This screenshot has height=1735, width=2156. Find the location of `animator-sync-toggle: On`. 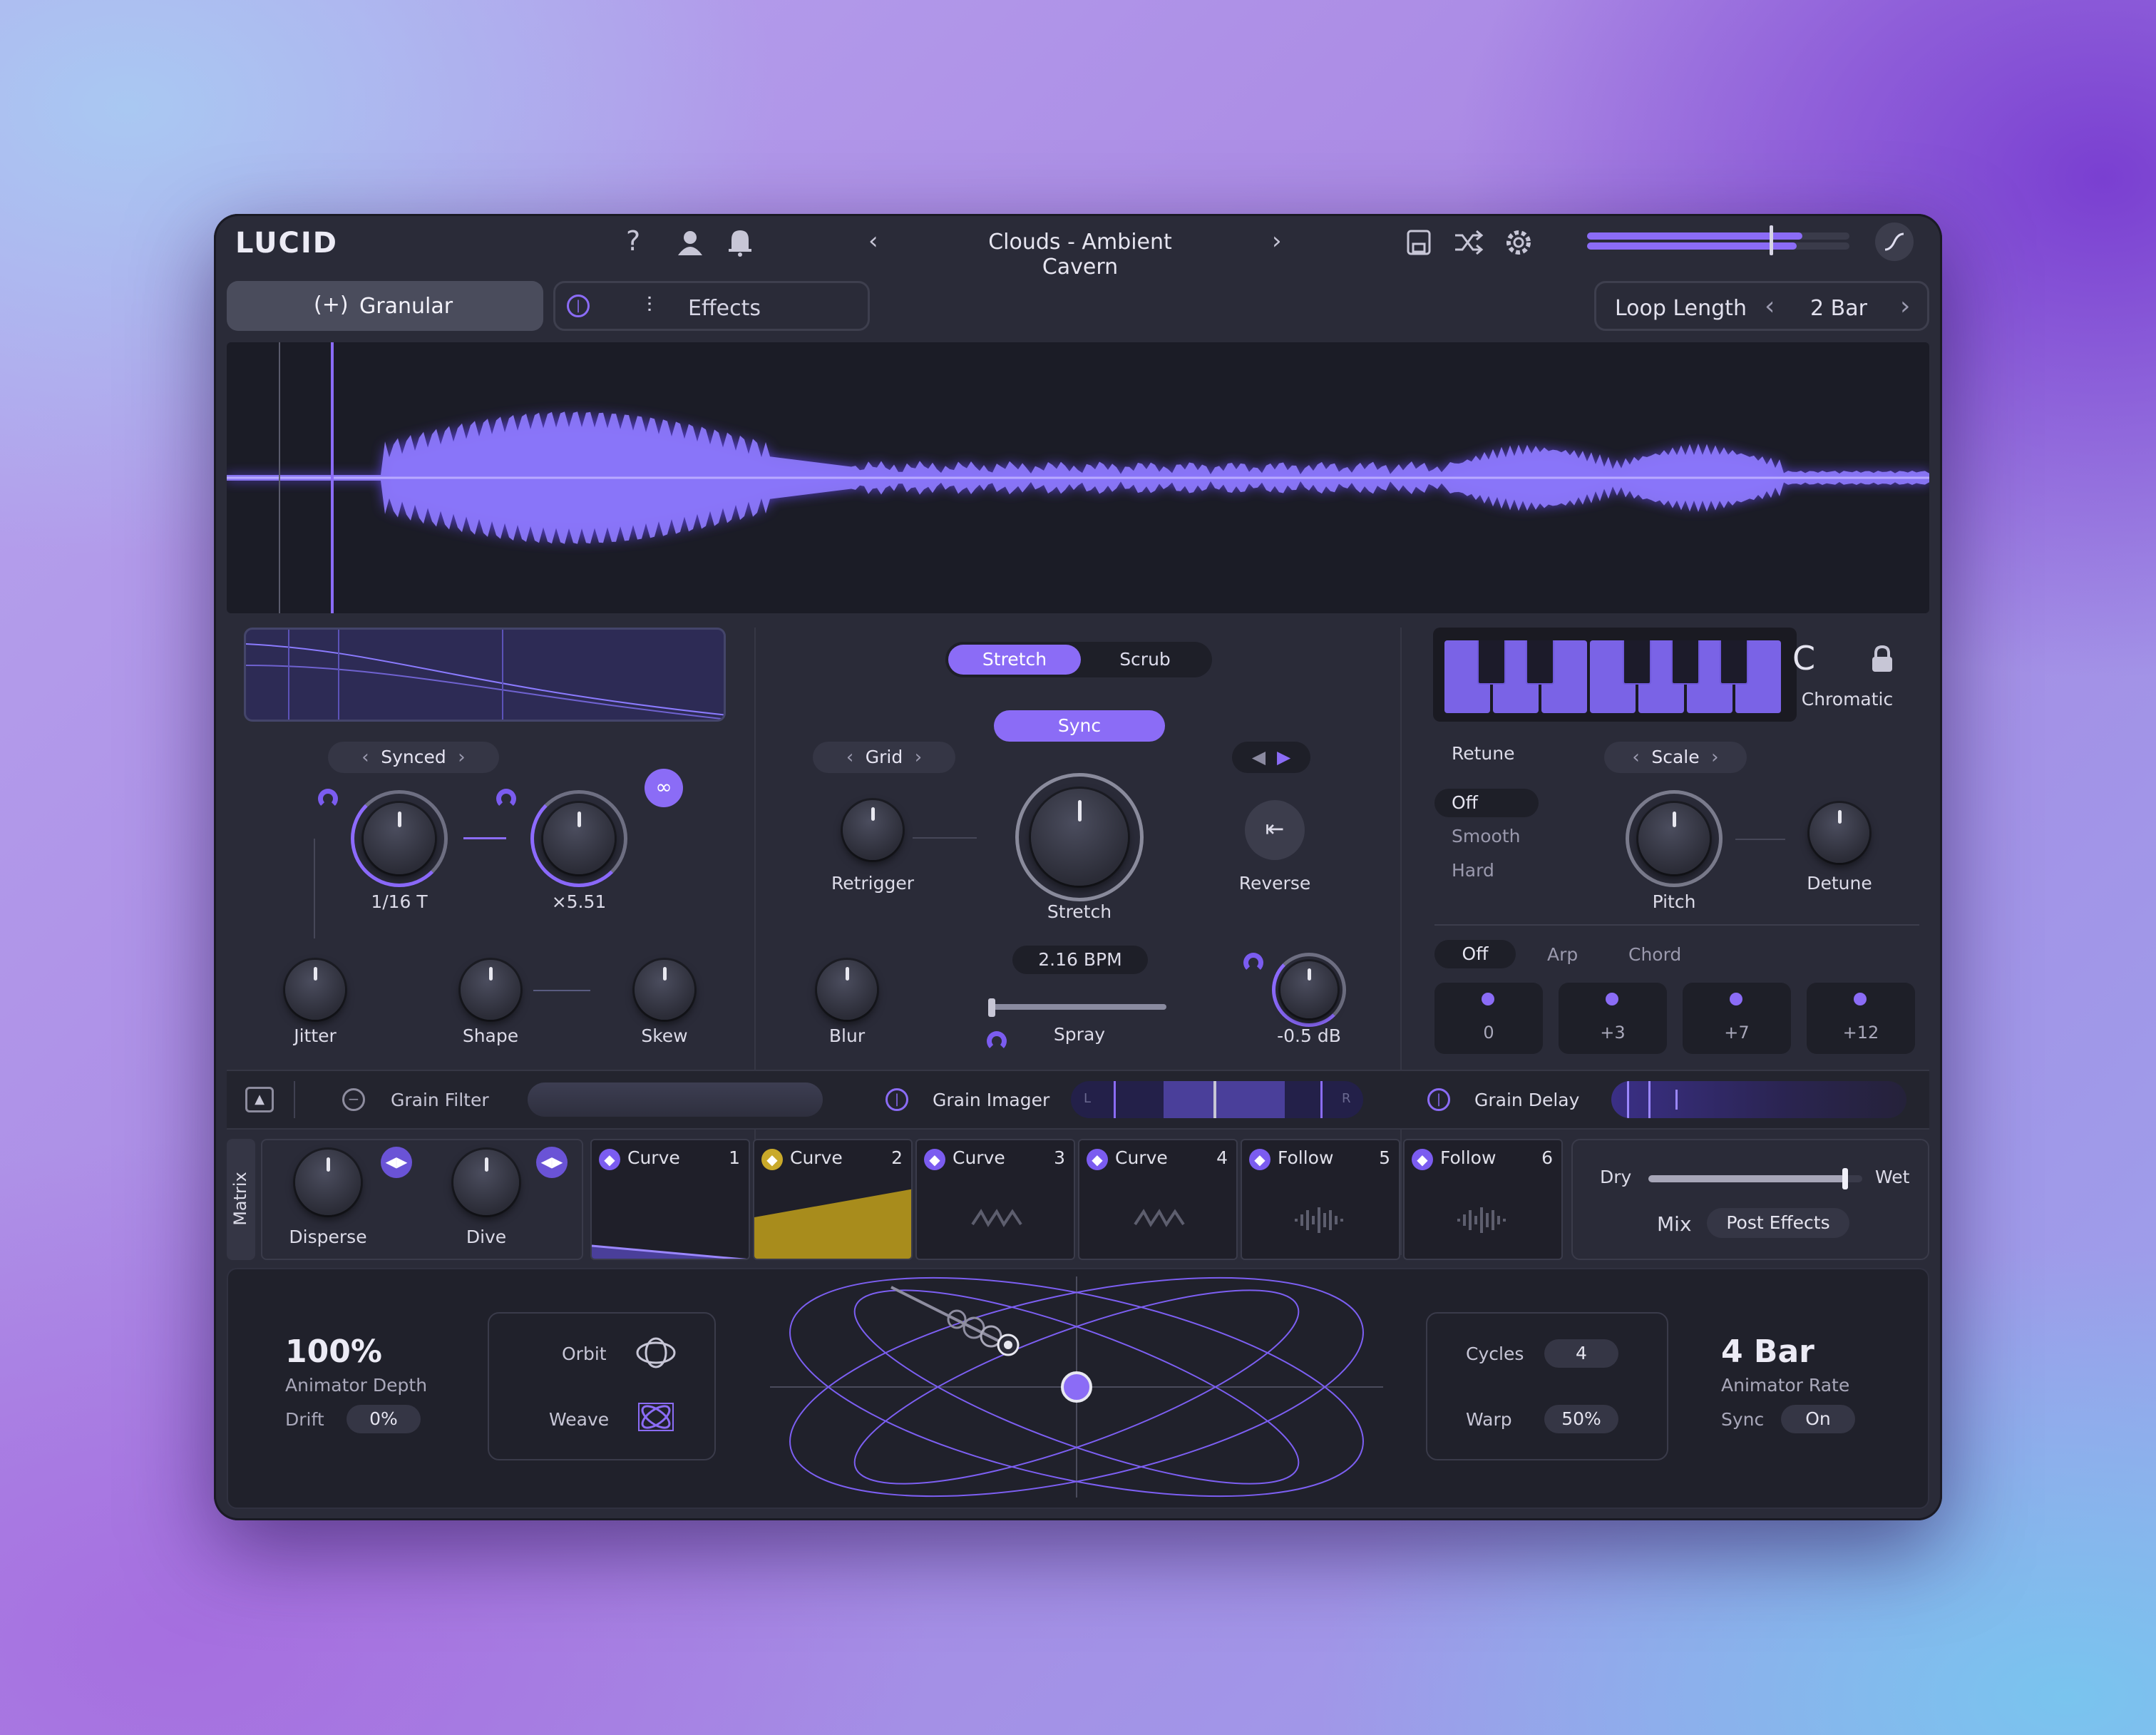

animator-sync-toggle: On is located at coordinates (1818, 1419).